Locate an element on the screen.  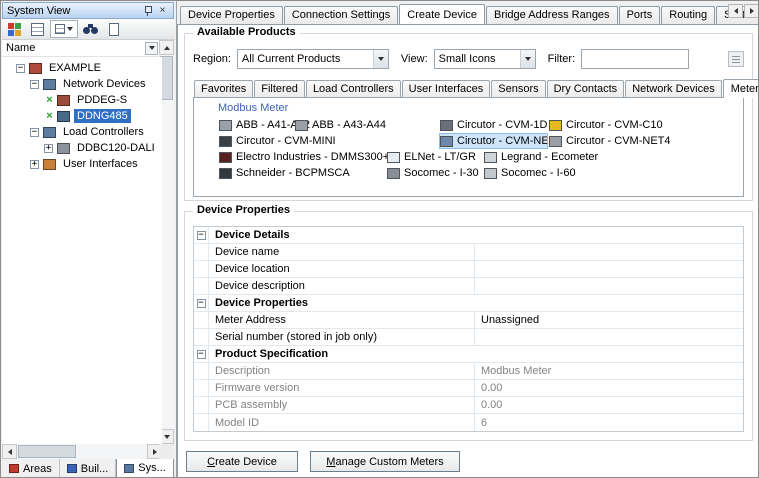
property-row: Device name is located at coordinates (468, 252).